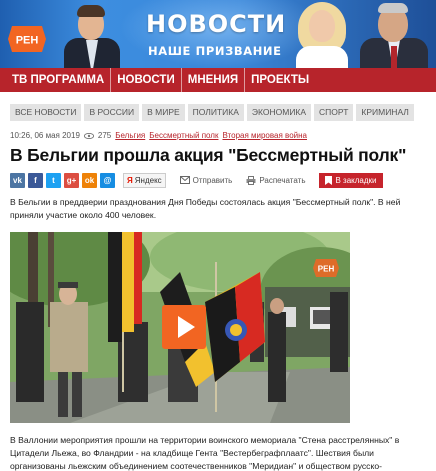 This screenshot has width=436, height=471. What do you see at coordinates (53, 180) in the screenshot?
I see `twitter-icon: t` at bounding box center [53, 180].